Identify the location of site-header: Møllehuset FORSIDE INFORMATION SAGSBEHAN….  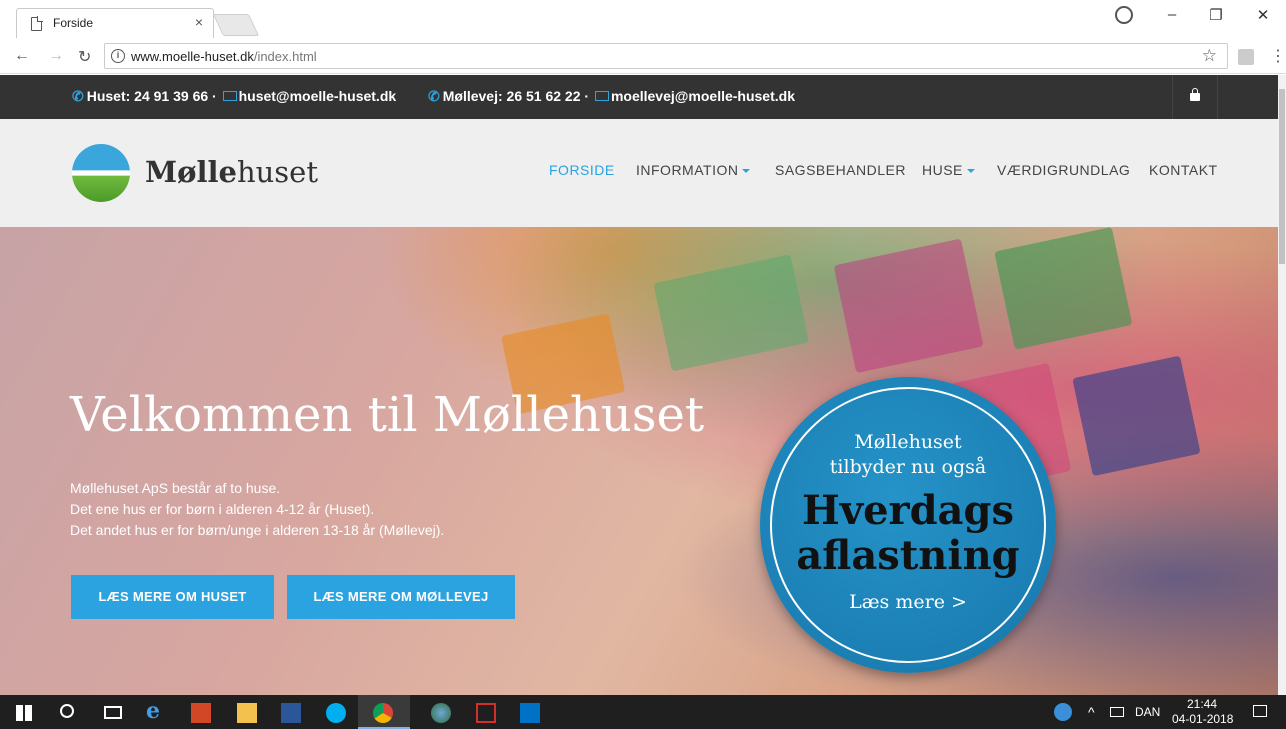
(639, 173).